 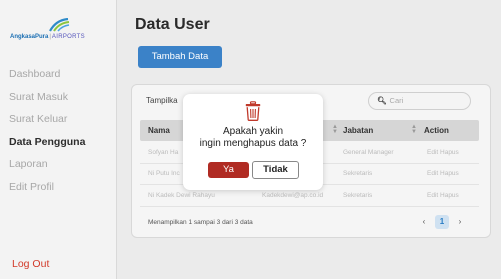 I want to click on dialog-message-line1: Apakah yakin, so click(x=253, y=131).